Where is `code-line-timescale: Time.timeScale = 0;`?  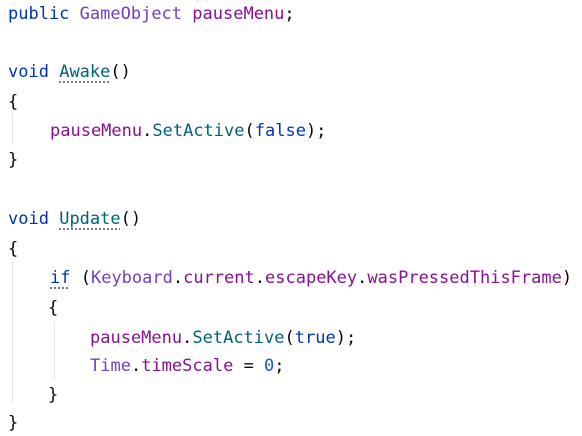
code-line-timescale: Time.timeScale = 0; is located at coordinates (187, 366).